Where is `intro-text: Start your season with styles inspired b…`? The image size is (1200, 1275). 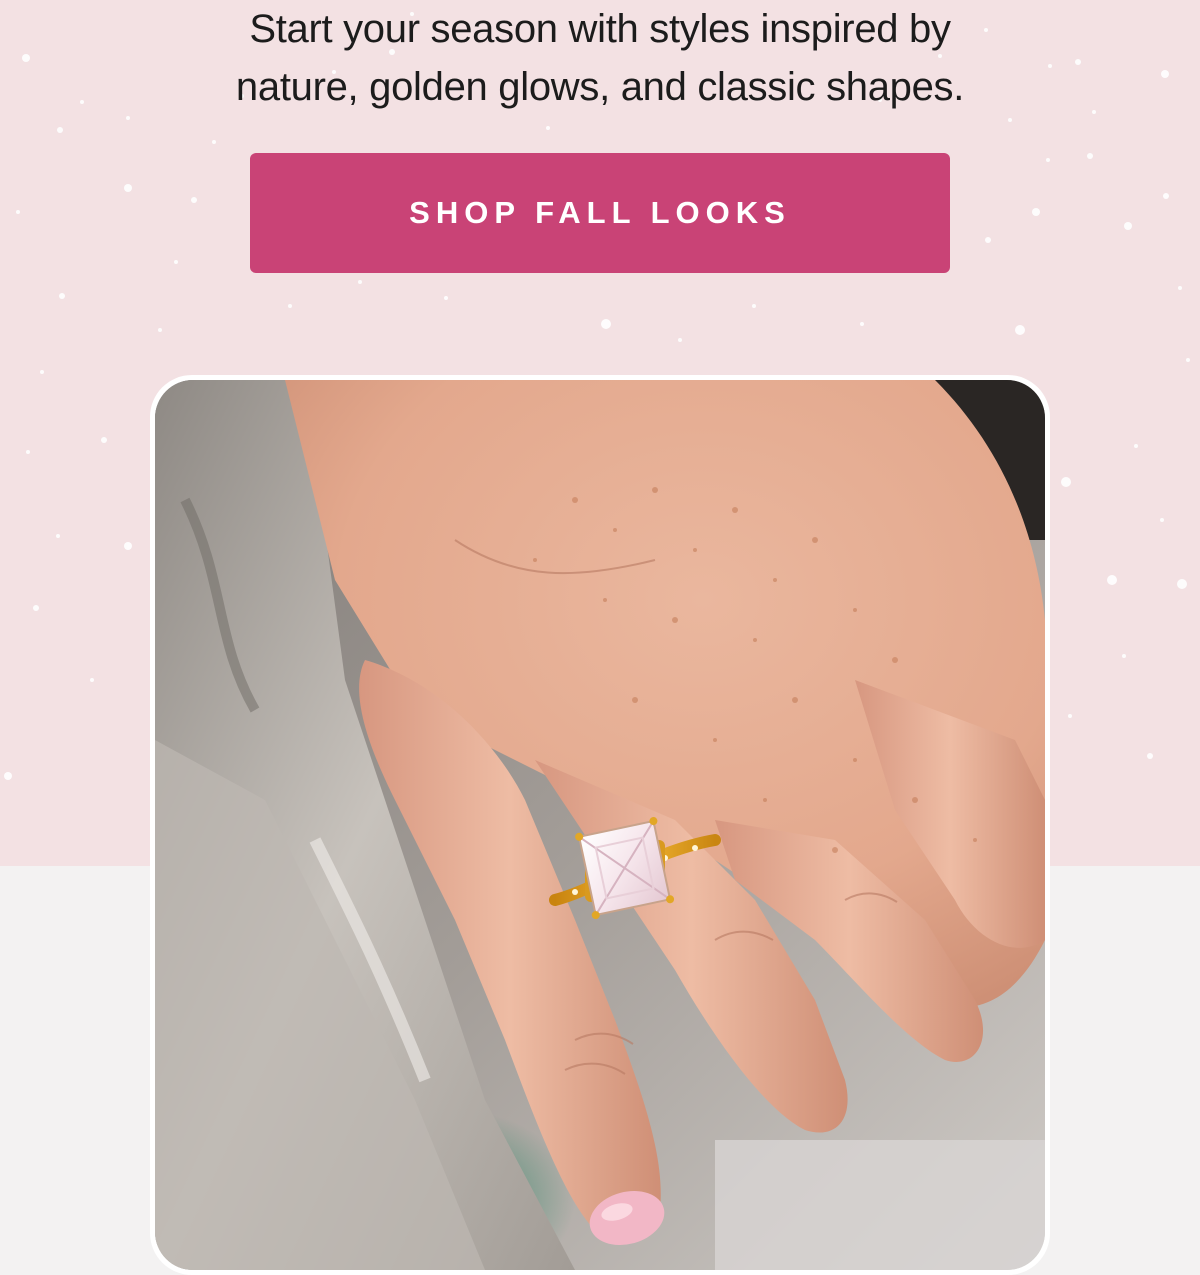
intro-text: Start your season with styles inspired b… is located at coordinates (600, 58).